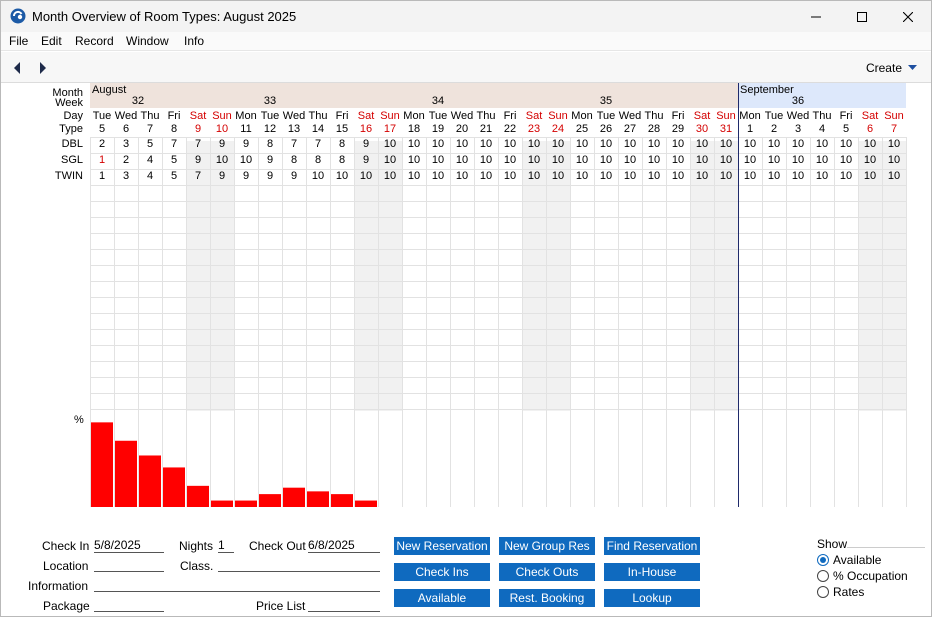  Describe the element at coordinates (17, 68) in the screenshot. I see `arrow-left-icon` at that location.